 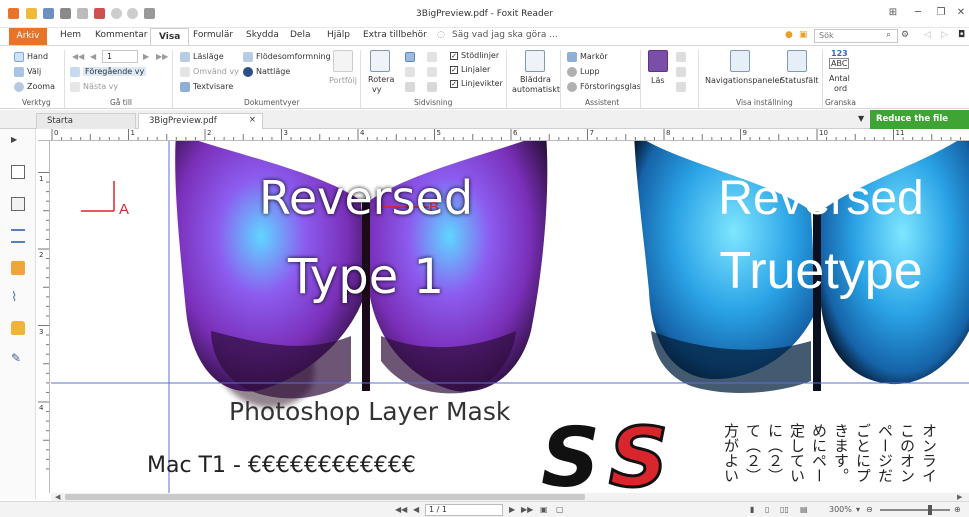 I want to click on single-page-status-icon: ▮, so click(x=752, y=509).